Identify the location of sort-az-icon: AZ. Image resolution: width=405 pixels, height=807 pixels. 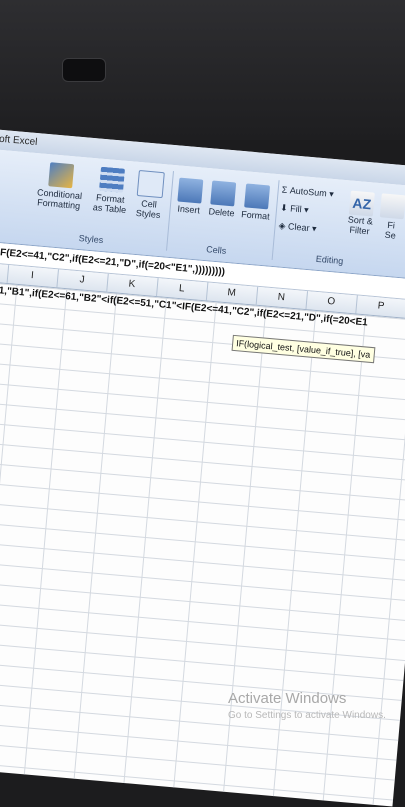
(361, 203).